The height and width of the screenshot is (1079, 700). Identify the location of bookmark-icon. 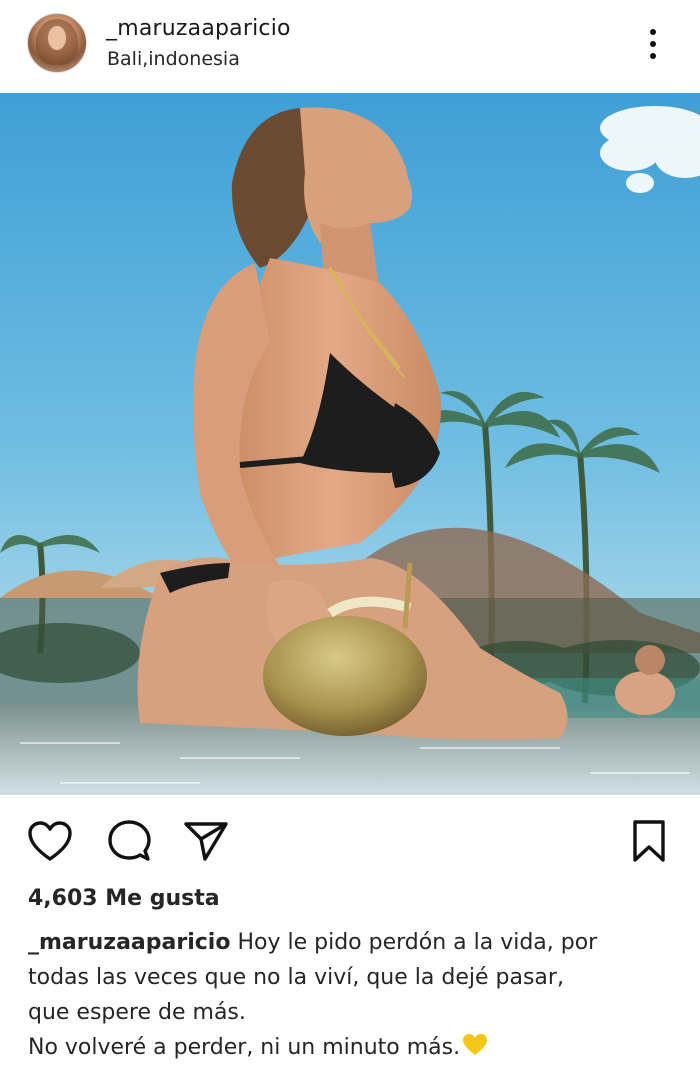
(649, 841).